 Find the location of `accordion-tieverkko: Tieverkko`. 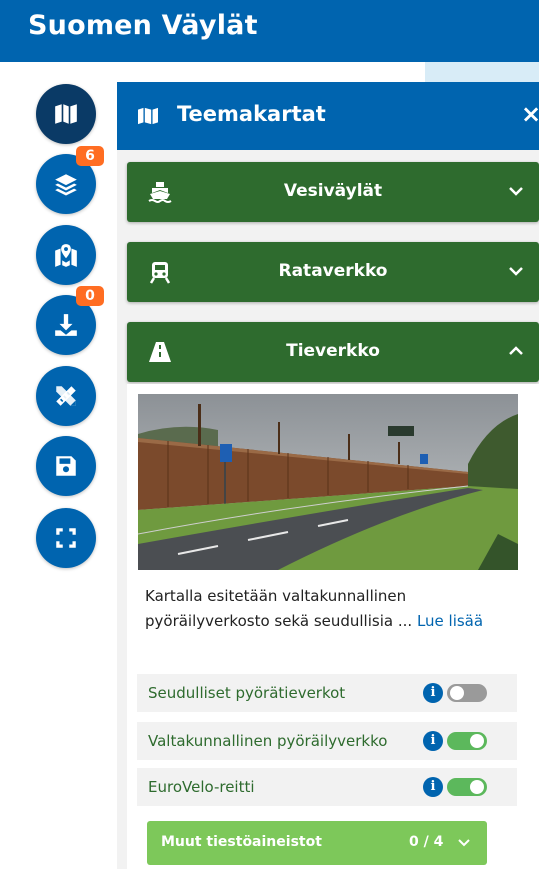

accordion-tieverkko: Tieverkko is located at coordinates (333, 352).